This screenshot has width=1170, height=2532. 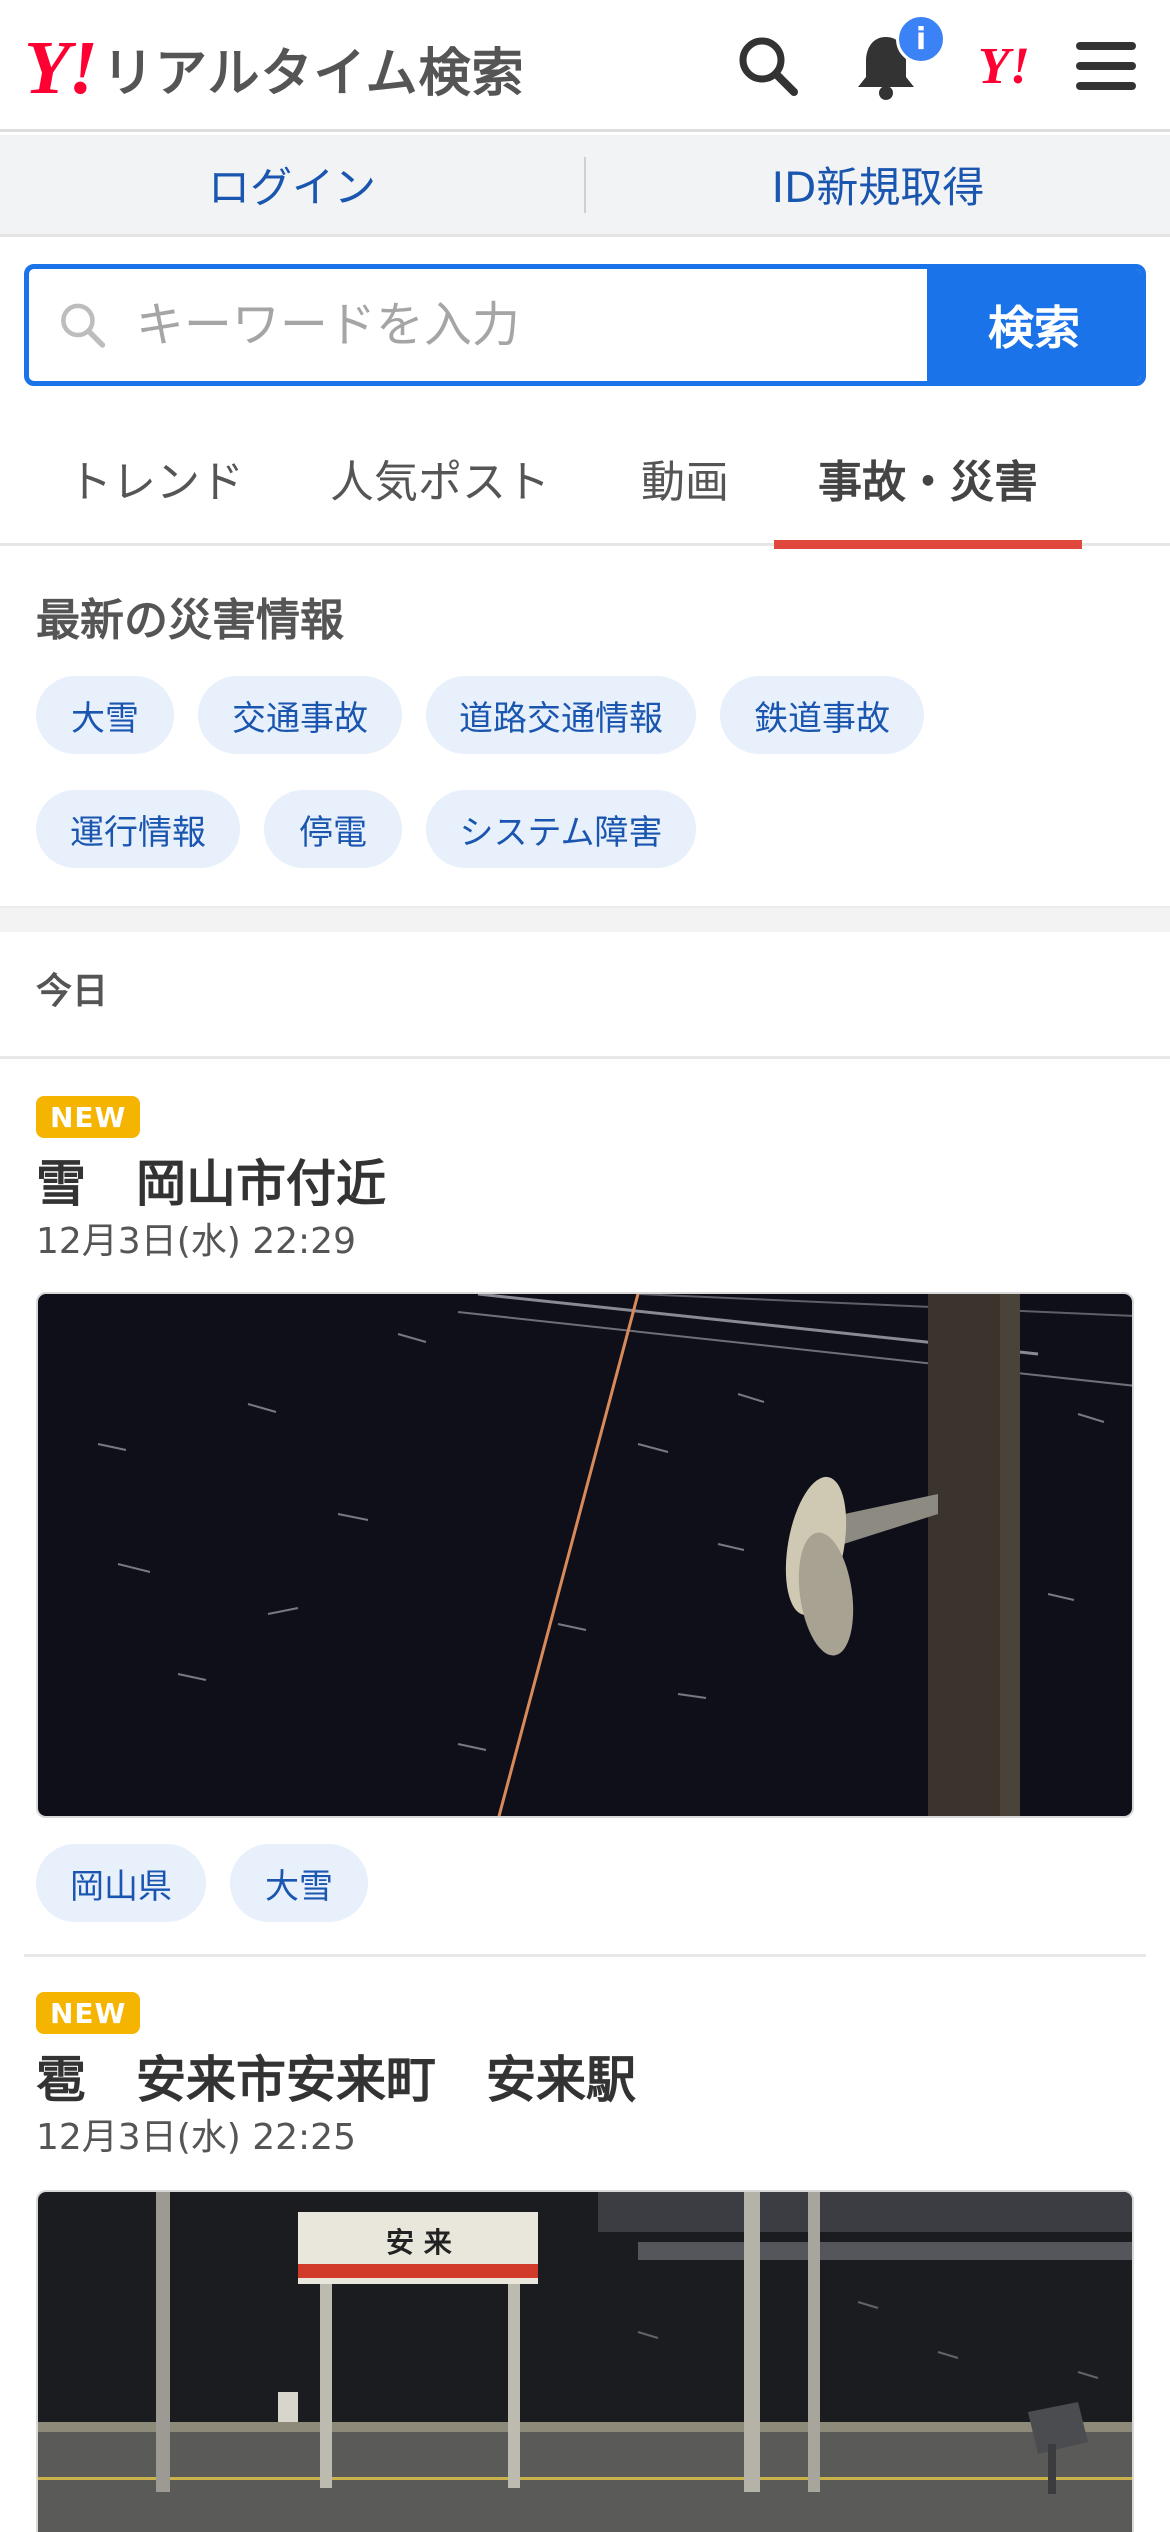 What do you see at coordinates (336, 2076) in the screenshot?
I see `post-title: 雹 安来市安来町 安来駅` at bounding box center [336, 2076].